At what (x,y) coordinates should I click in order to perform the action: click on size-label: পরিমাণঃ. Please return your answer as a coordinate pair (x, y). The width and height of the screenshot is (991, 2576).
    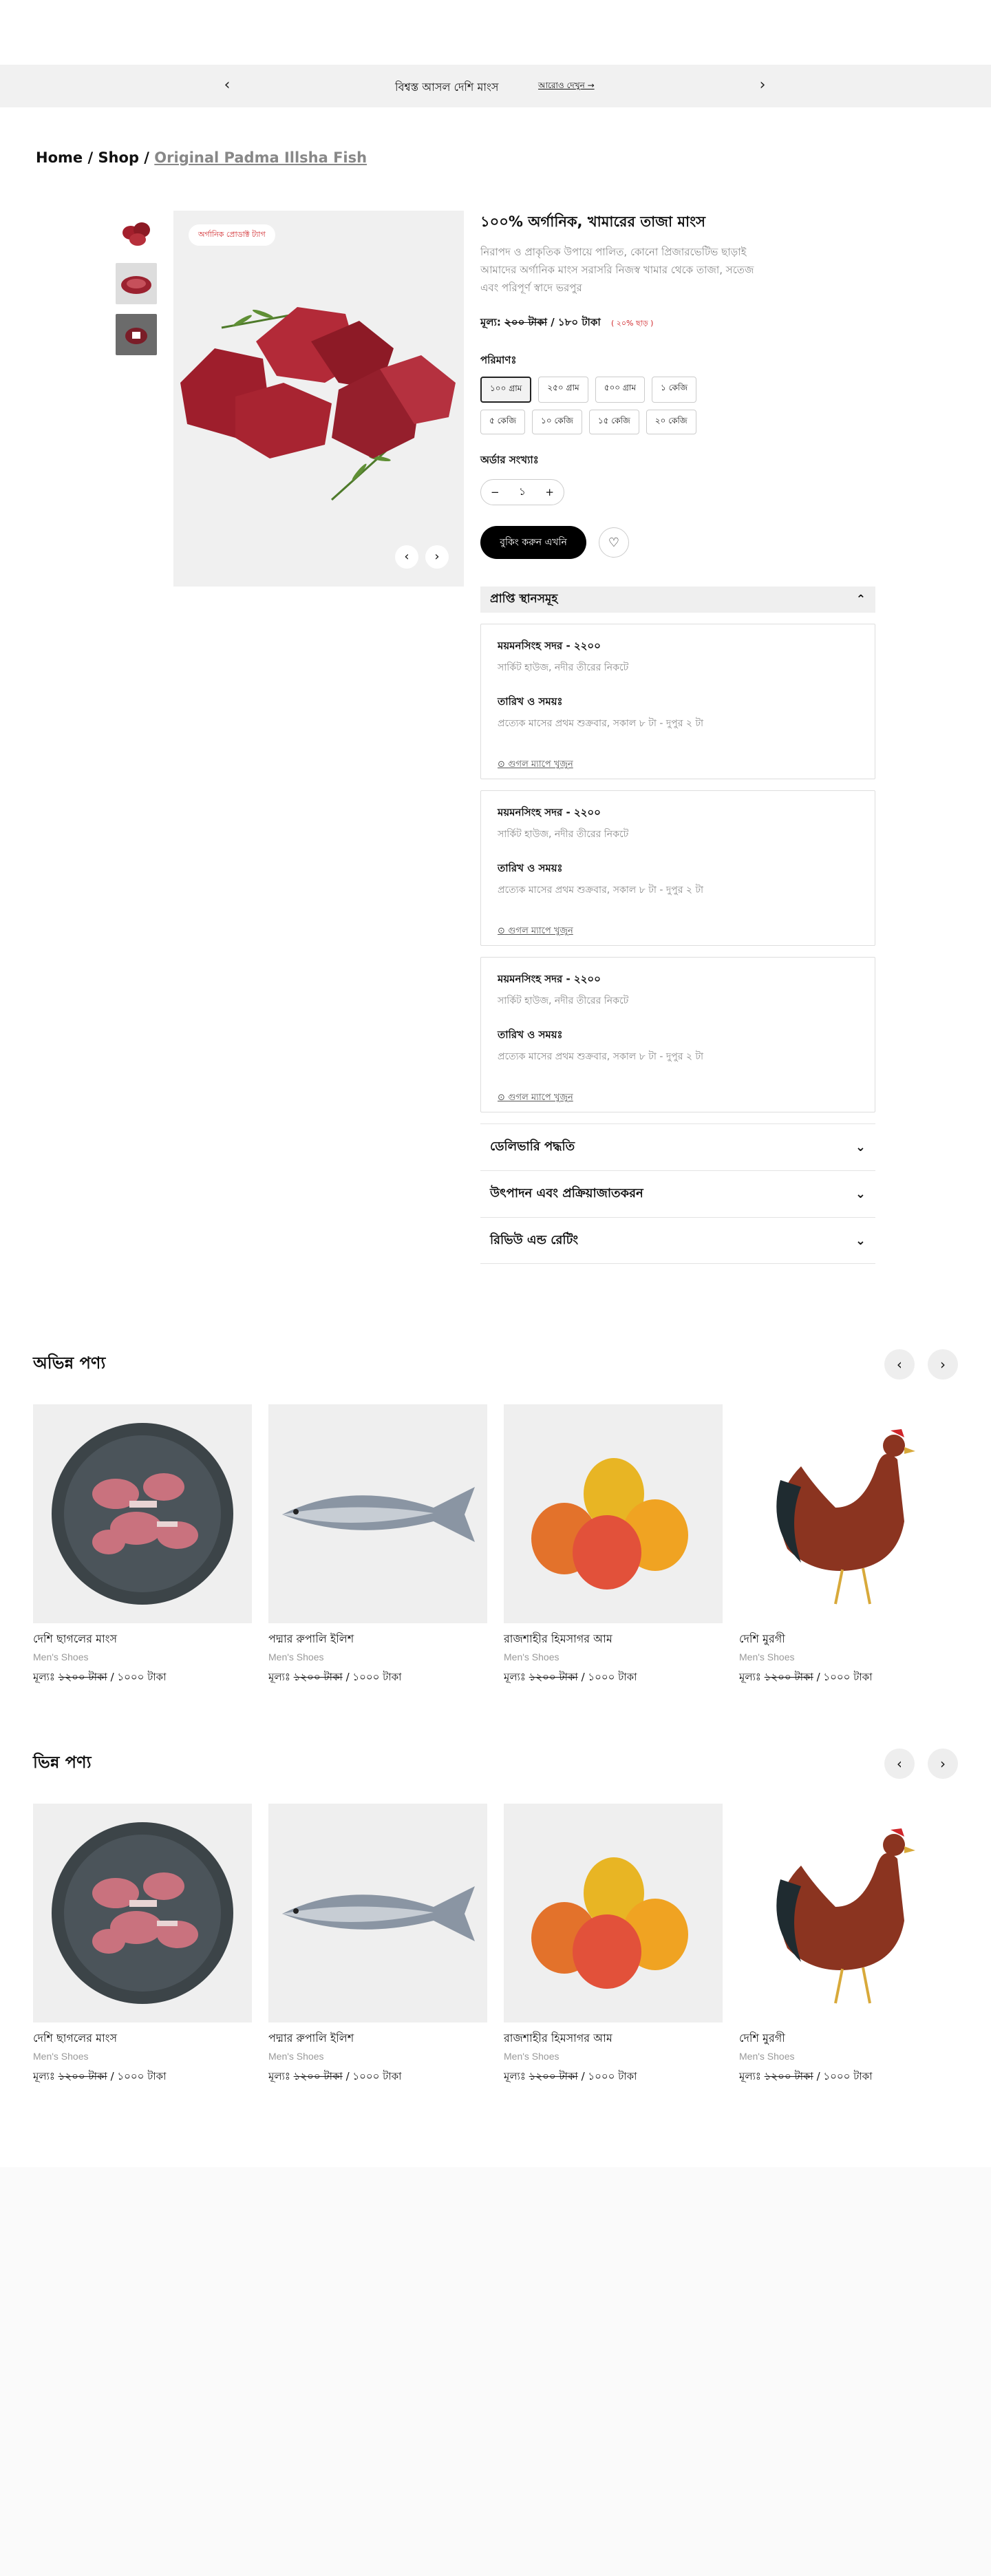
    Looking at the image, I should click on (498, 360).